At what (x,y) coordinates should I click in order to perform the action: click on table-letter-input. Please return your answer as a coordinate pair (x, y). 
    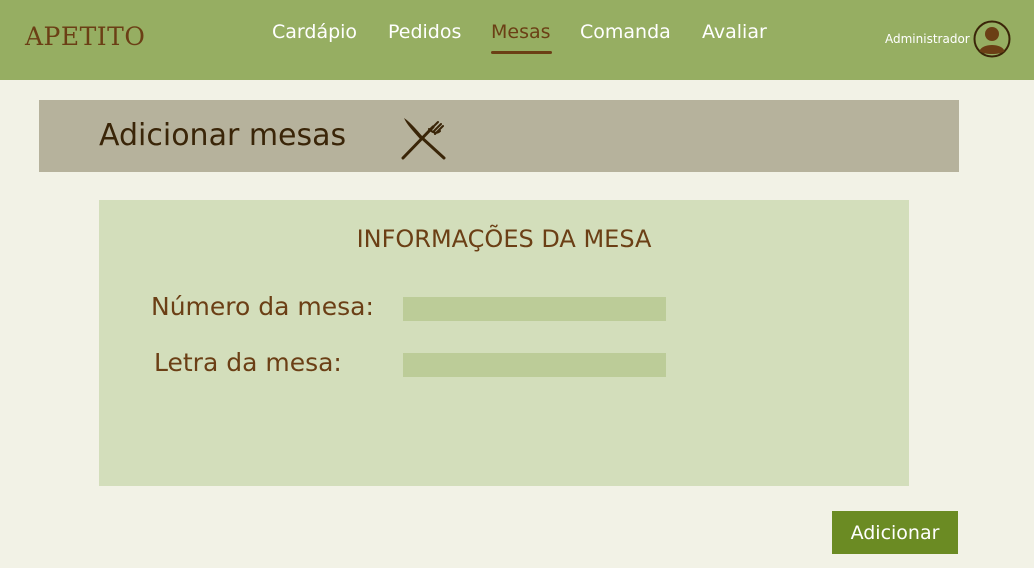
    Looking at the image, I should click on (534, 365).